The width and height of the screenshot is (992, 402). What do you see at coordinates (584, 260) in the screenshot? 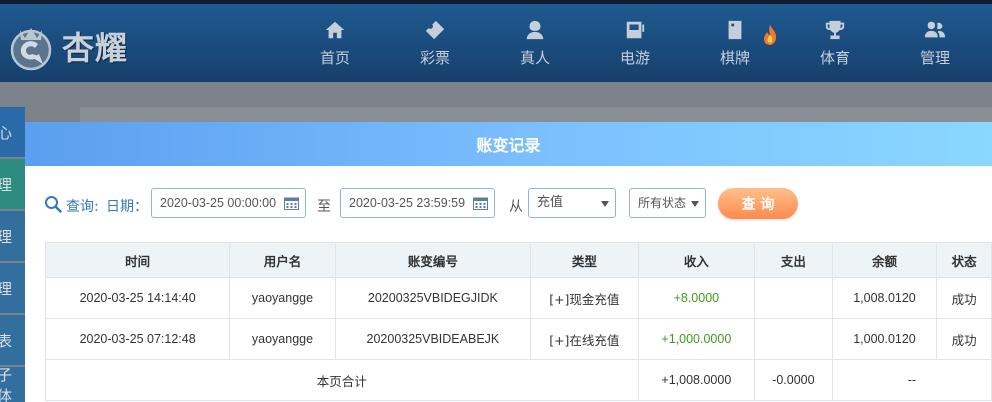
I see `column-header: 类型` at bounding box center [584, 260].